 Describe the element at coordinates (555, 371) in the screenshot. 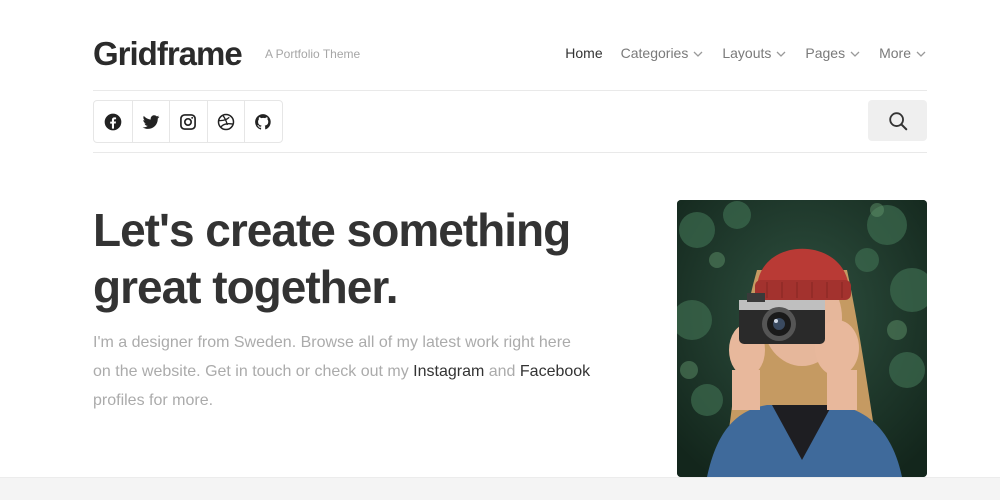

I see `facebook-text-link: Facebook` at that location.